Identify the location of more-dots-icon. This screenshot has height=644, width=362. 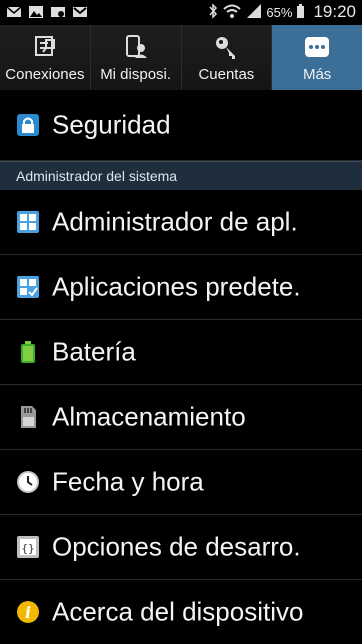
(317, 47).